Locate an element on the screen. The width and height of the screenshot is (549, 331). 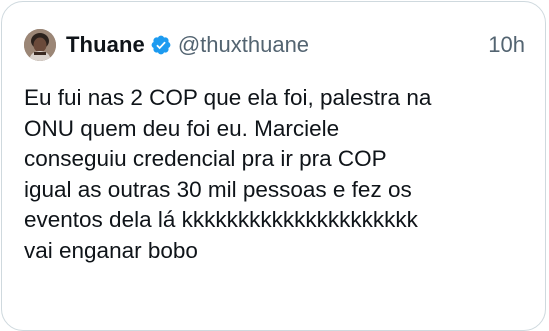
tweet-text-line: vai enganar bobo is located at coordinates (111, 250).